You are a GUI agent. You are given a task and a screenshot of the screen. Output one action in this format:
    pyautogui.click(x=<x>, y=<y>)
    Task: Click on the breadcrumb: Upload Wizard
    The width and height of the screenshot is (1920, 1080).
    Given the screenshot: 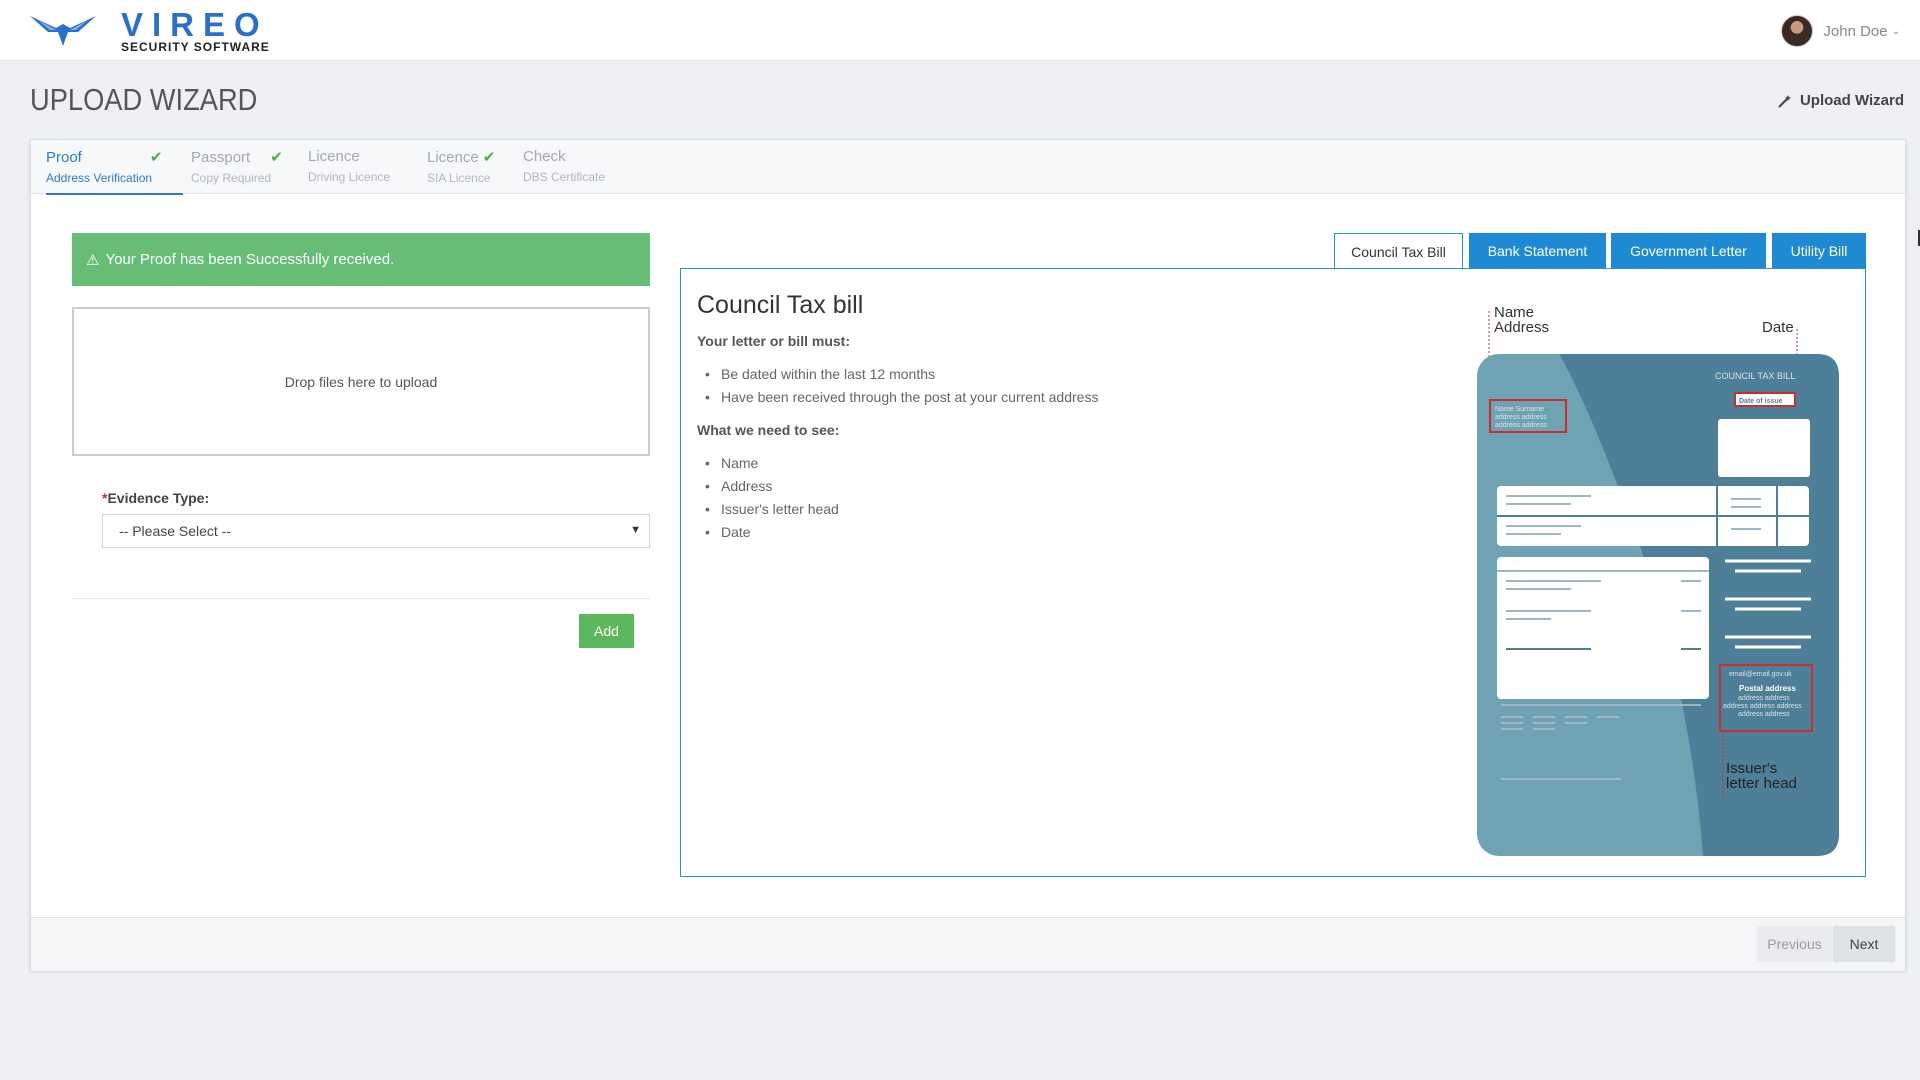 What is the action you would take?
    pyautogui.click(x=1841, y=100)
    